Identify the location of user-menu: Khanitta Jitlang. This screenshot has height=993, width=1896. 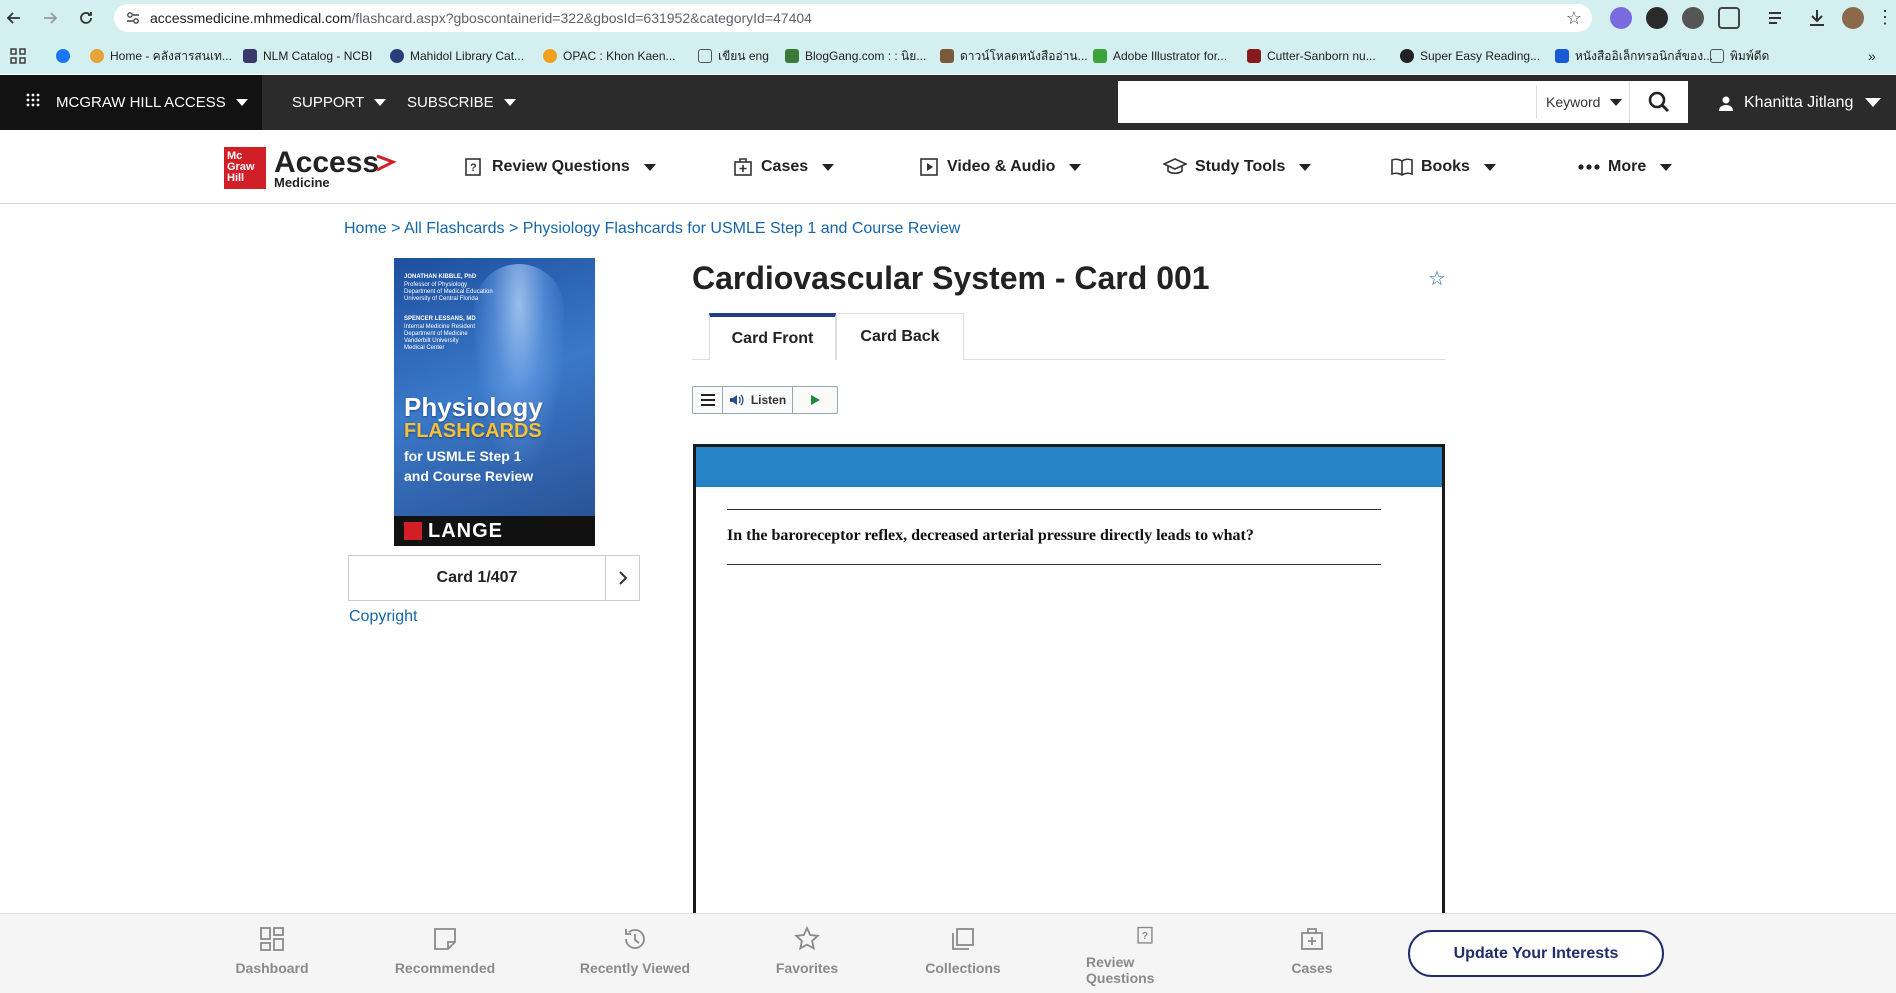
(1800, 102).